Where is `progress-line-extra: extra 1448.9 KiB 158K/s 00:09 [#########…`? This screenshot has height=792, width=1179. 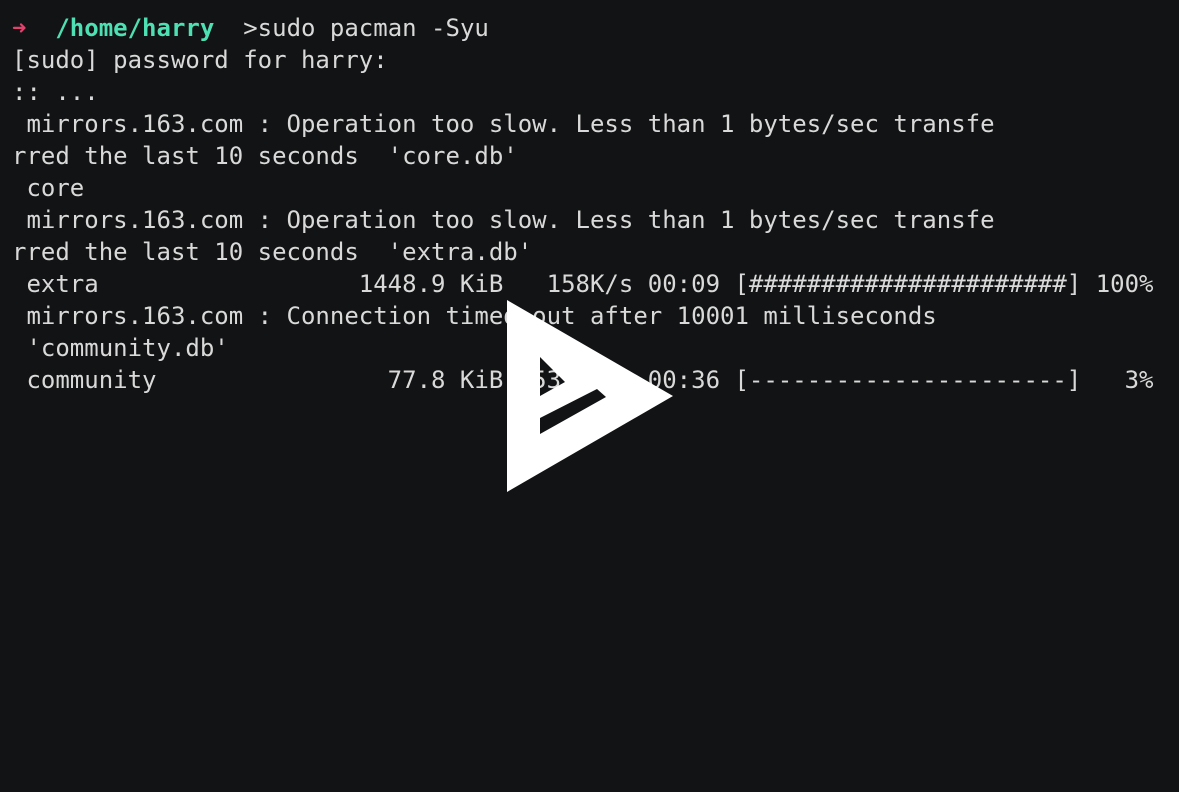
progress-line-extra: extra 1448.9 KiB 158K/s 00:09 [#########… is located at coordinates (583, 284).